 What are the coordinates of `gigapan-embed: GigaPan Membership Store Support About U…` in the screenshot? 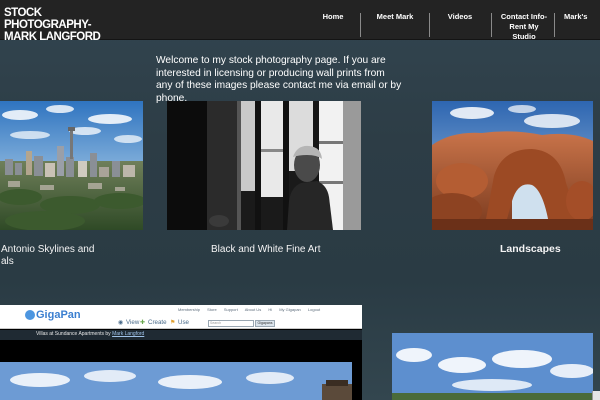 It's located at (181, 352).